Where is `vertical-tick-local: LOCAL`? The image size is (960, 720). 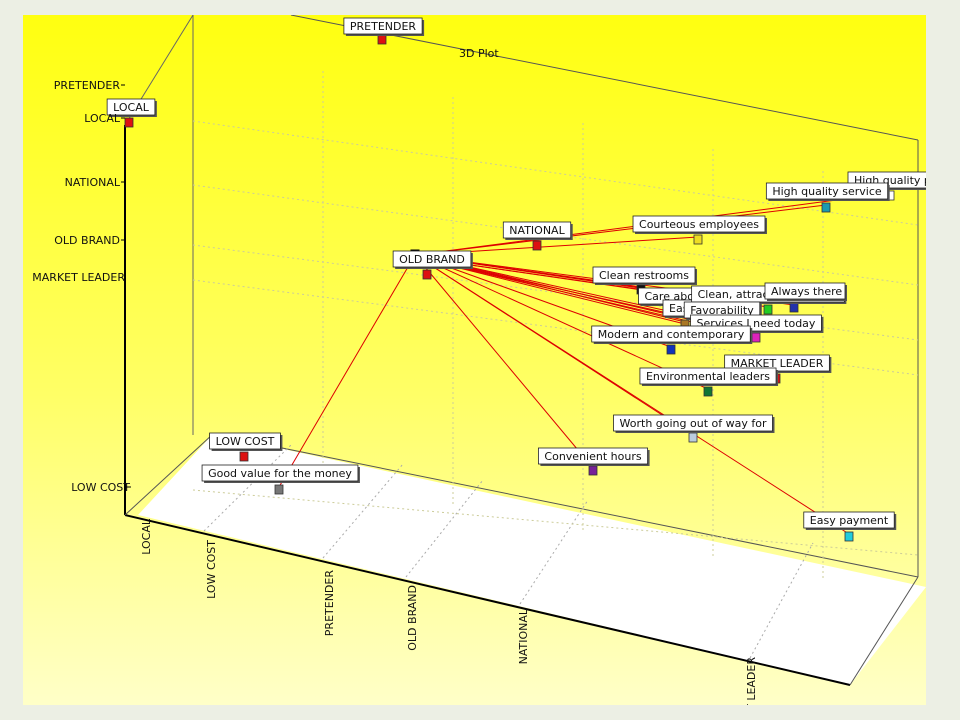
vertical-tick-local: LOCAL is located at coordinates (102, 118).